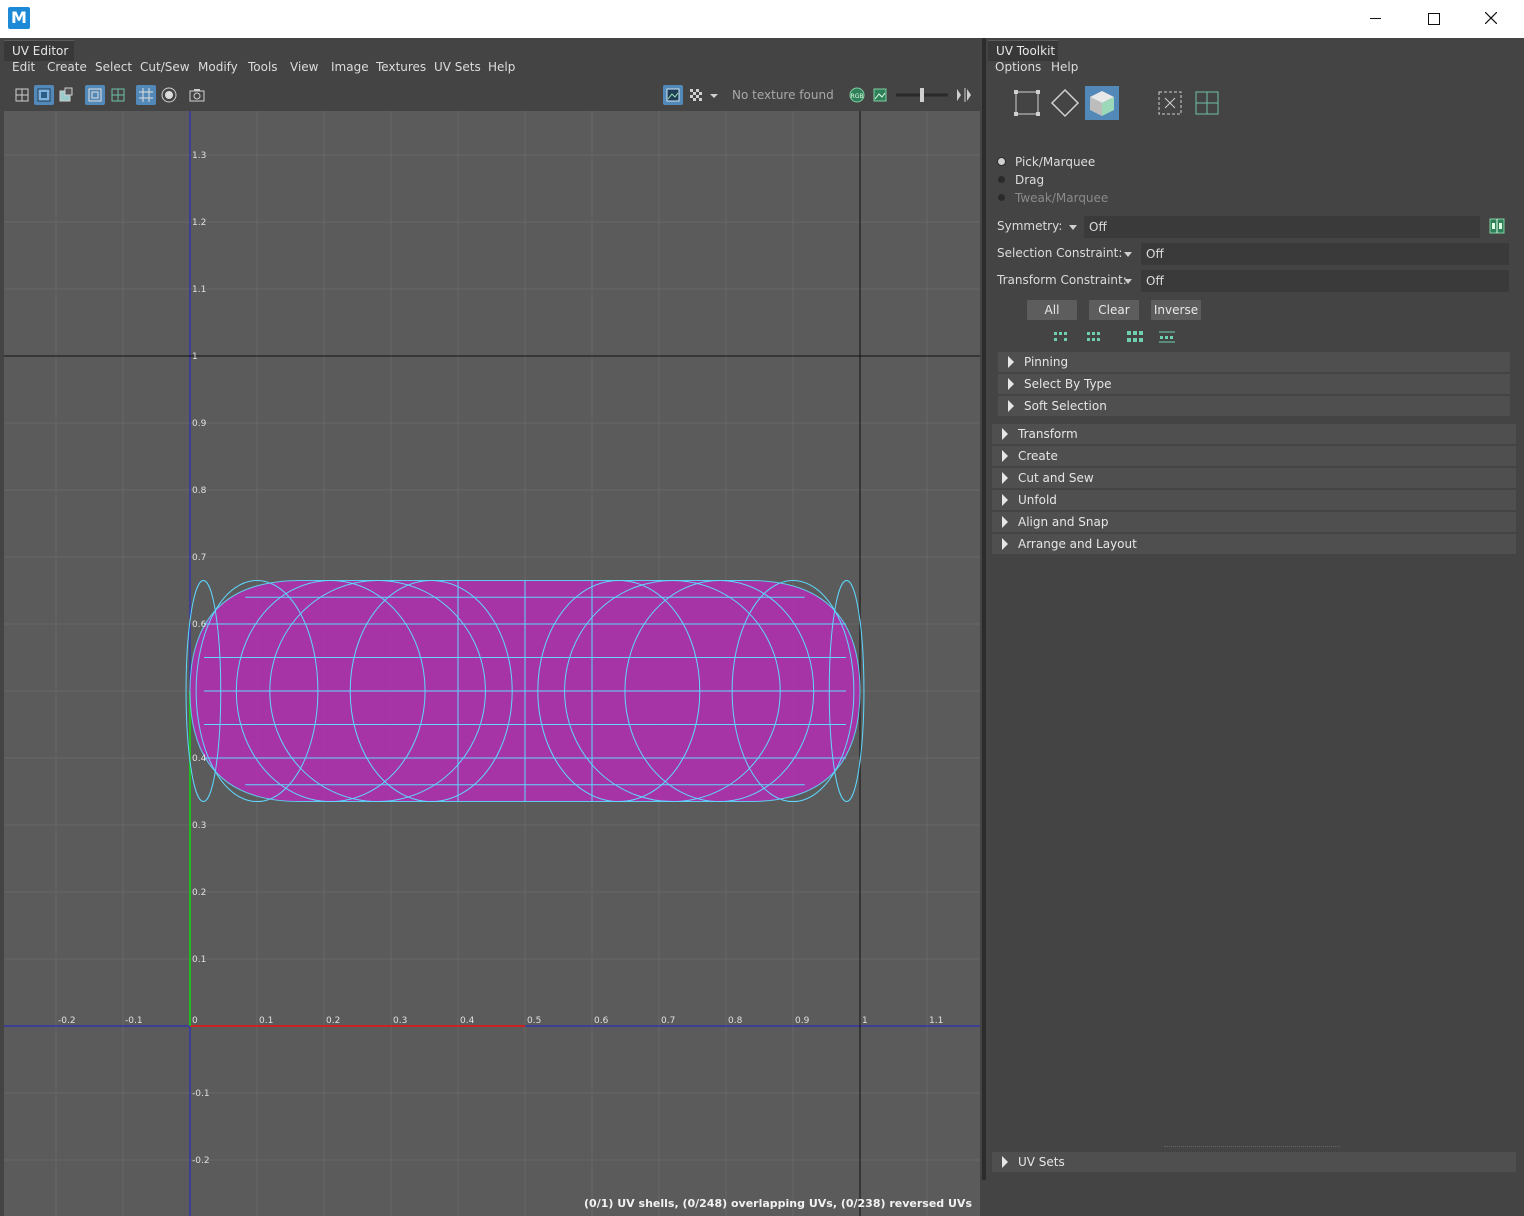 The height and width of the screenshot is (1216, 1524). Describe the element at coordinates (199, 759) in the screenshot. I see `v-tick-label: 0.4` at that location.